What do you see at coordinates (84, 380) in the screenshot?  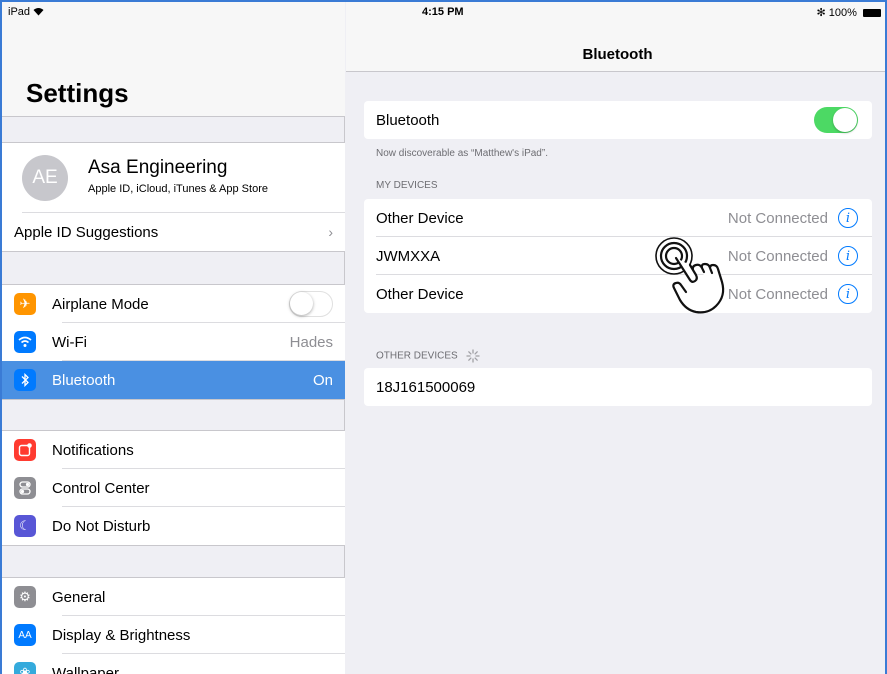 I see `sidebar-item-label: Bluetooth` at bounding box center [84, 380].